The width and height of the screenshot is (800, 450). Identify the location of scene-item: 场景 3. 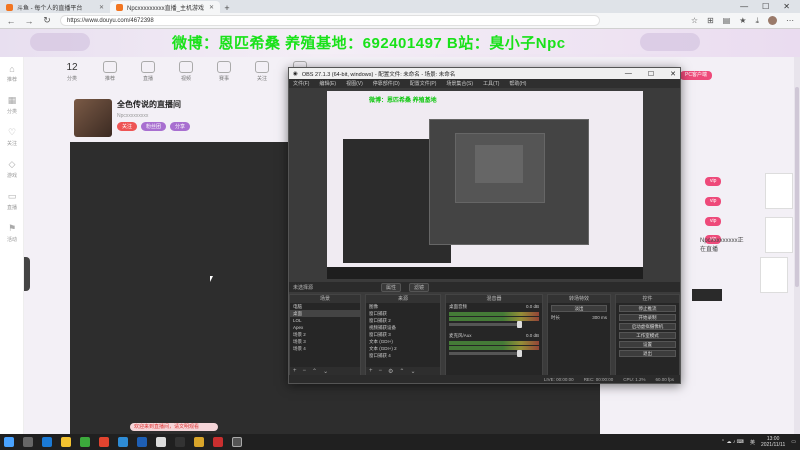
(325, 341).